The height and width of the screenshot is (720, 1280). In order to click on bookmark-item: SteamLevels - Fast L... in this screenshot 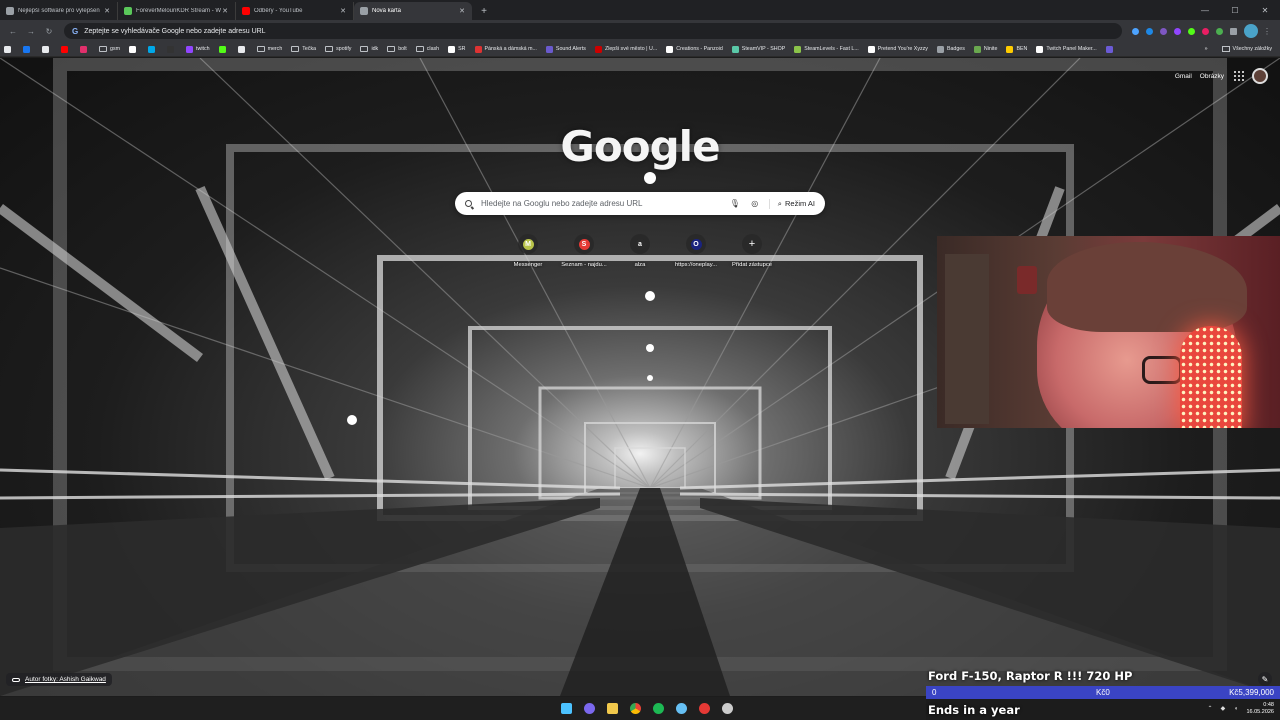, I will do `click(826, 49)`.